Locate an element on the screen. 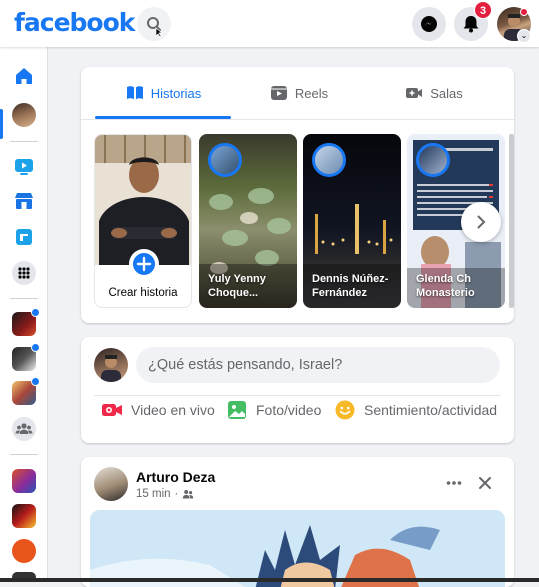 This screenshot has height=587, width=539. composer-avatar is located at coordinates (111, 365).